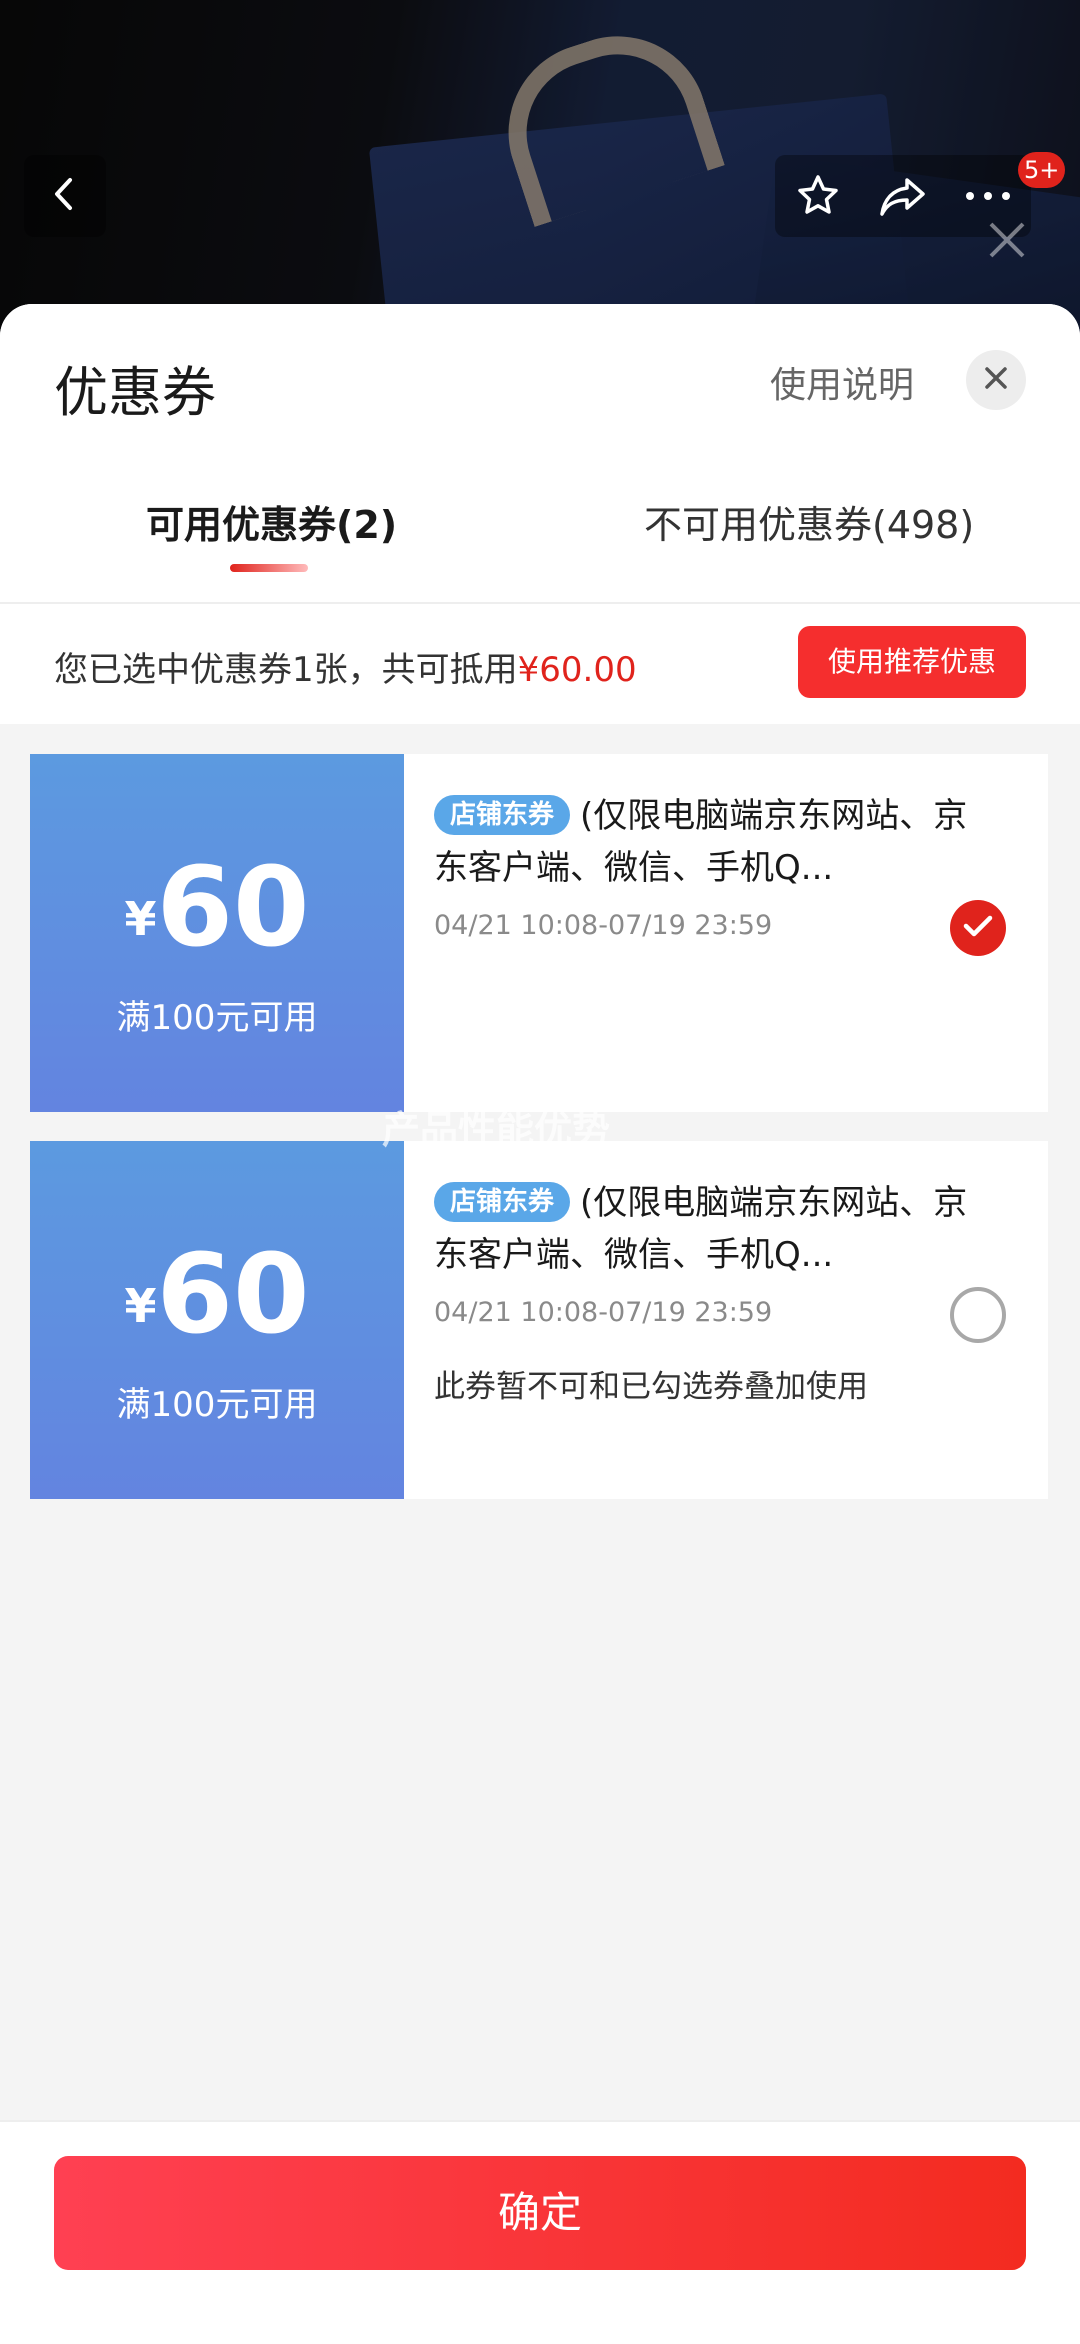 Image resolution: width=1080 pixels, height=2344 pixels. I want to click on coupon-checkbox-selected, so click(978, 928).